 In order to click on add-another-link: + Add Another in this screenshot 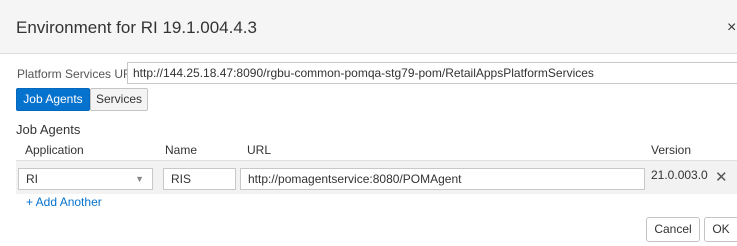, I will do `click(64, 202)`.